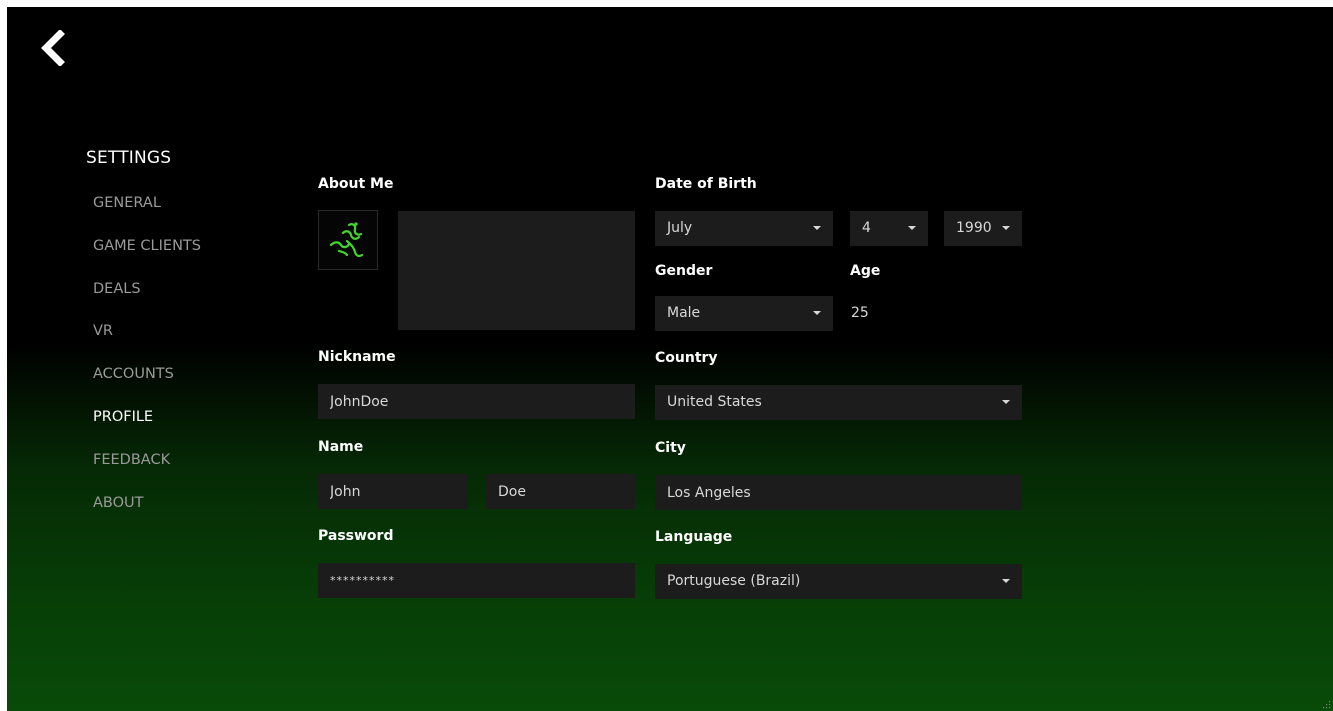  What do you see at coordinates (680, 228) in the screenshot?
I see `dob-month-value: July` at bounding box center [680, 228].